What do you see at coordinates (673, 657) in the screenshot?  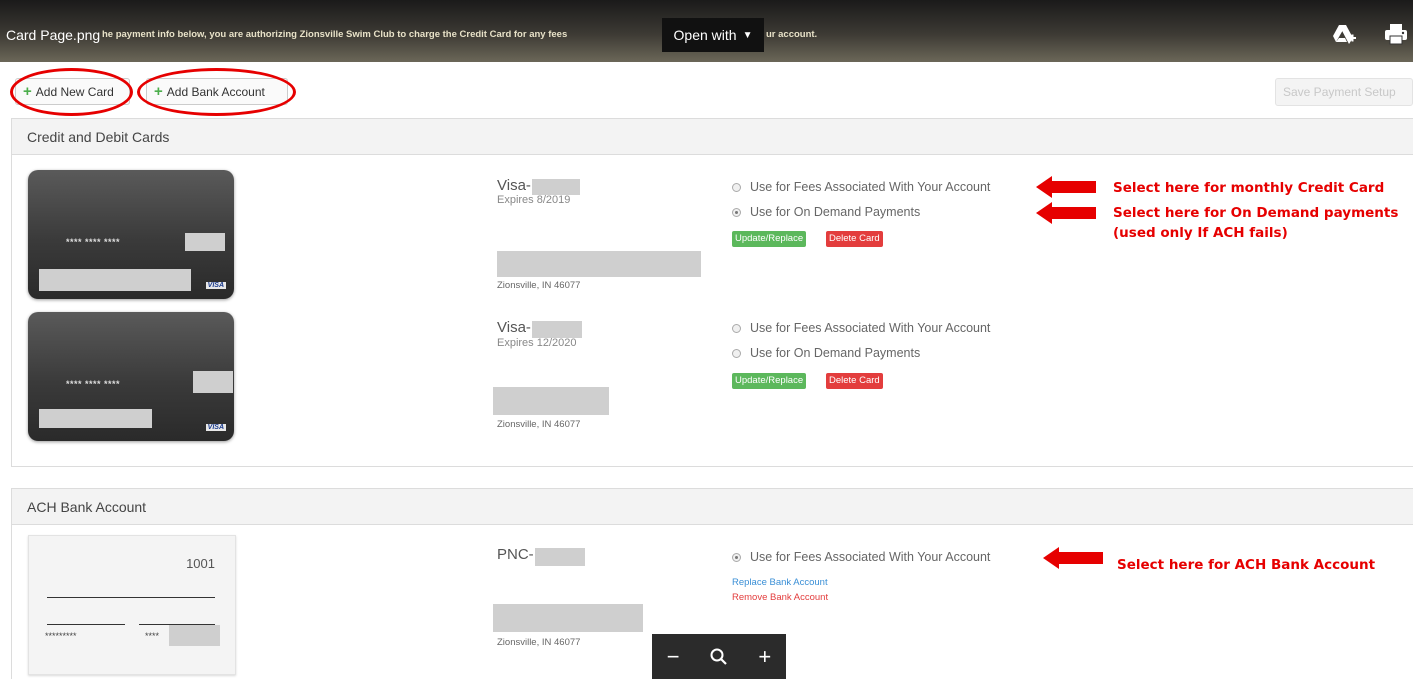 I see `zoom-out-button: −` at bounding box center [673, 657].